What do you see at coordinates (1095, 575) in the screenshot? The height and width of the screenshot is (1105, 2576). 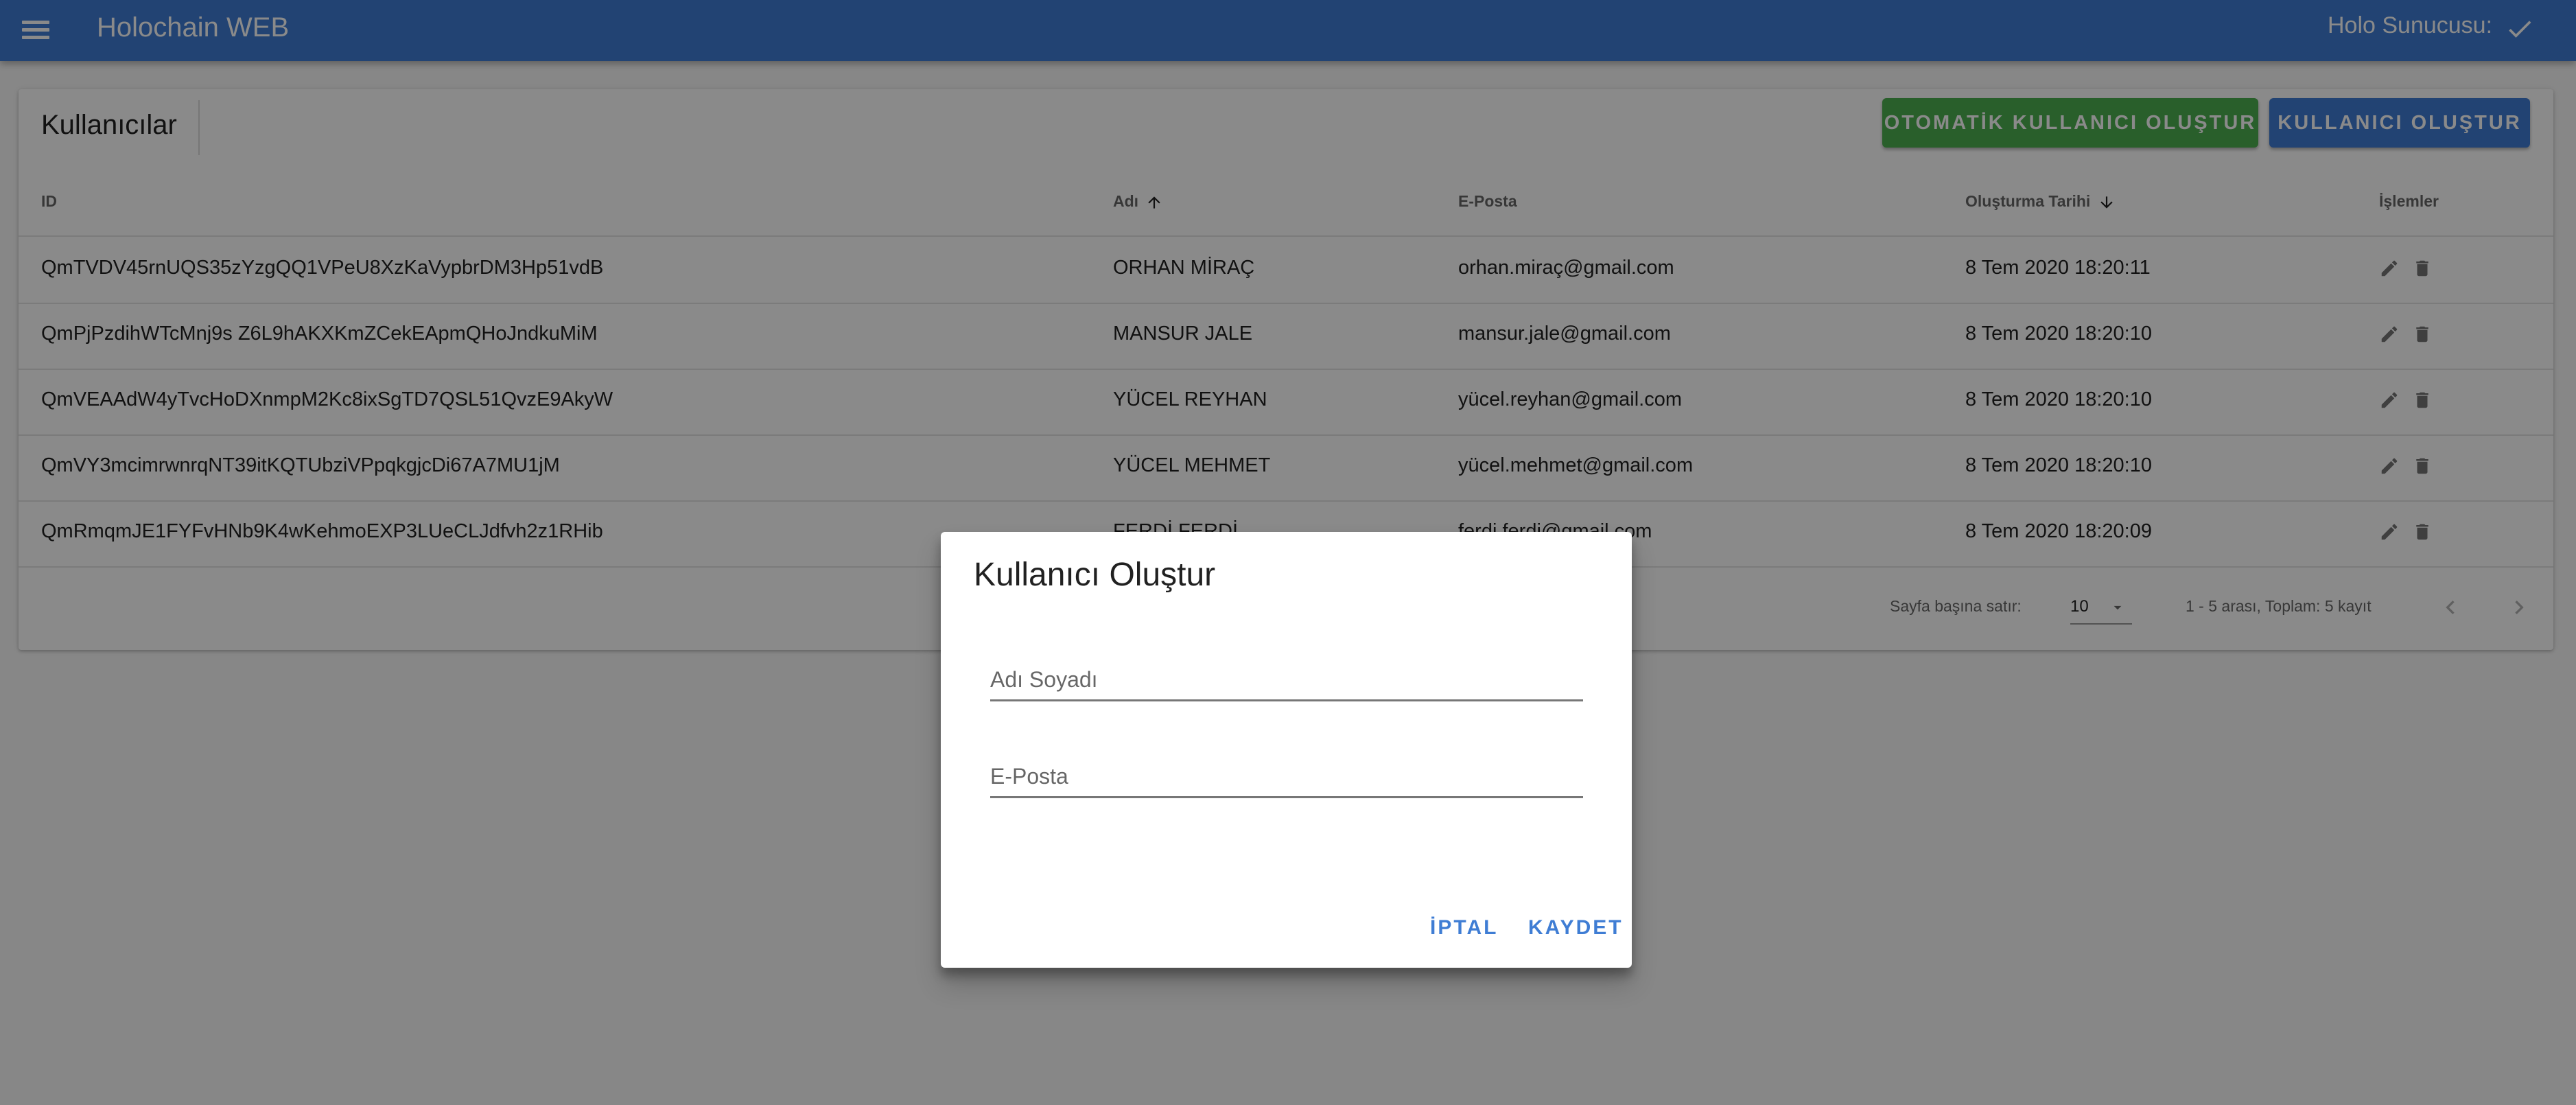 I see `dialog-title: Kullanıcı Oluştur` at bounding box center [1095, 575].